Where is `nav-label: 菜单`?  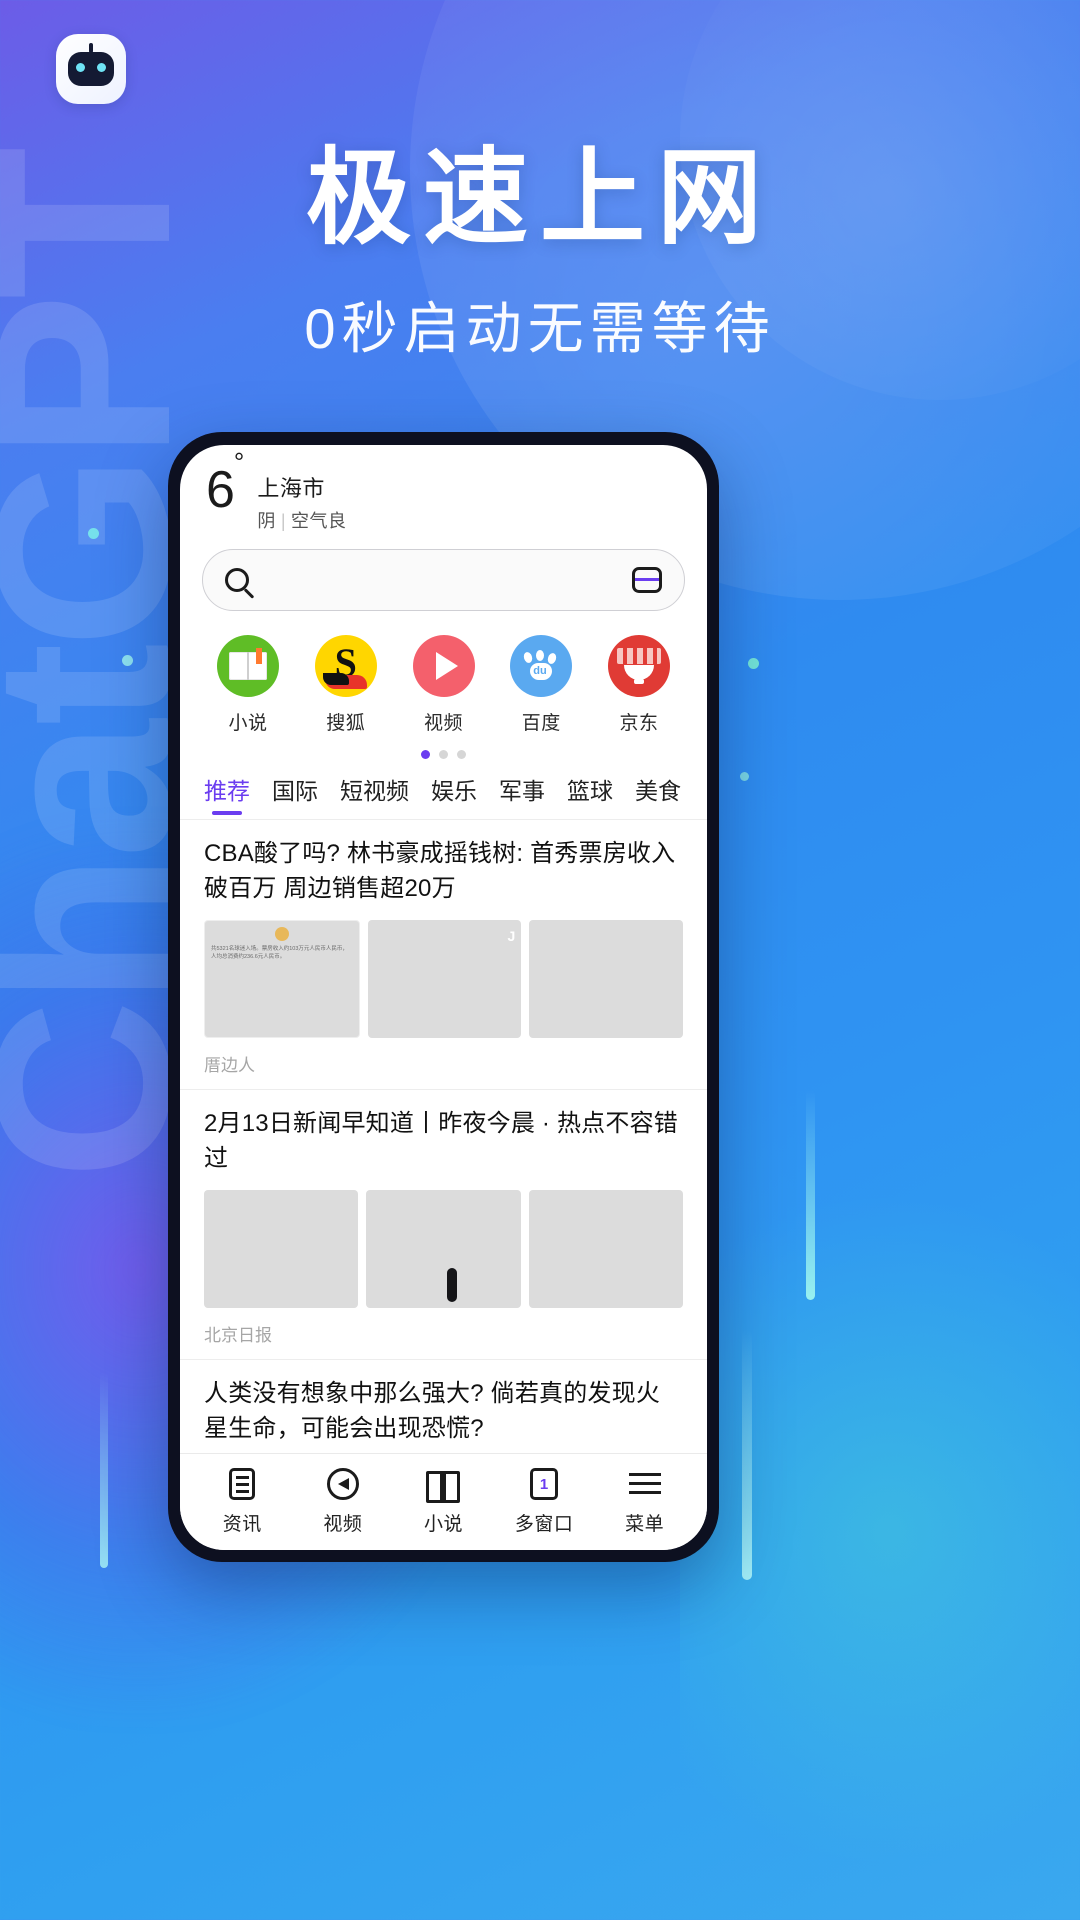
nav-label: 菜单 is located at coordinates (645, 1524).